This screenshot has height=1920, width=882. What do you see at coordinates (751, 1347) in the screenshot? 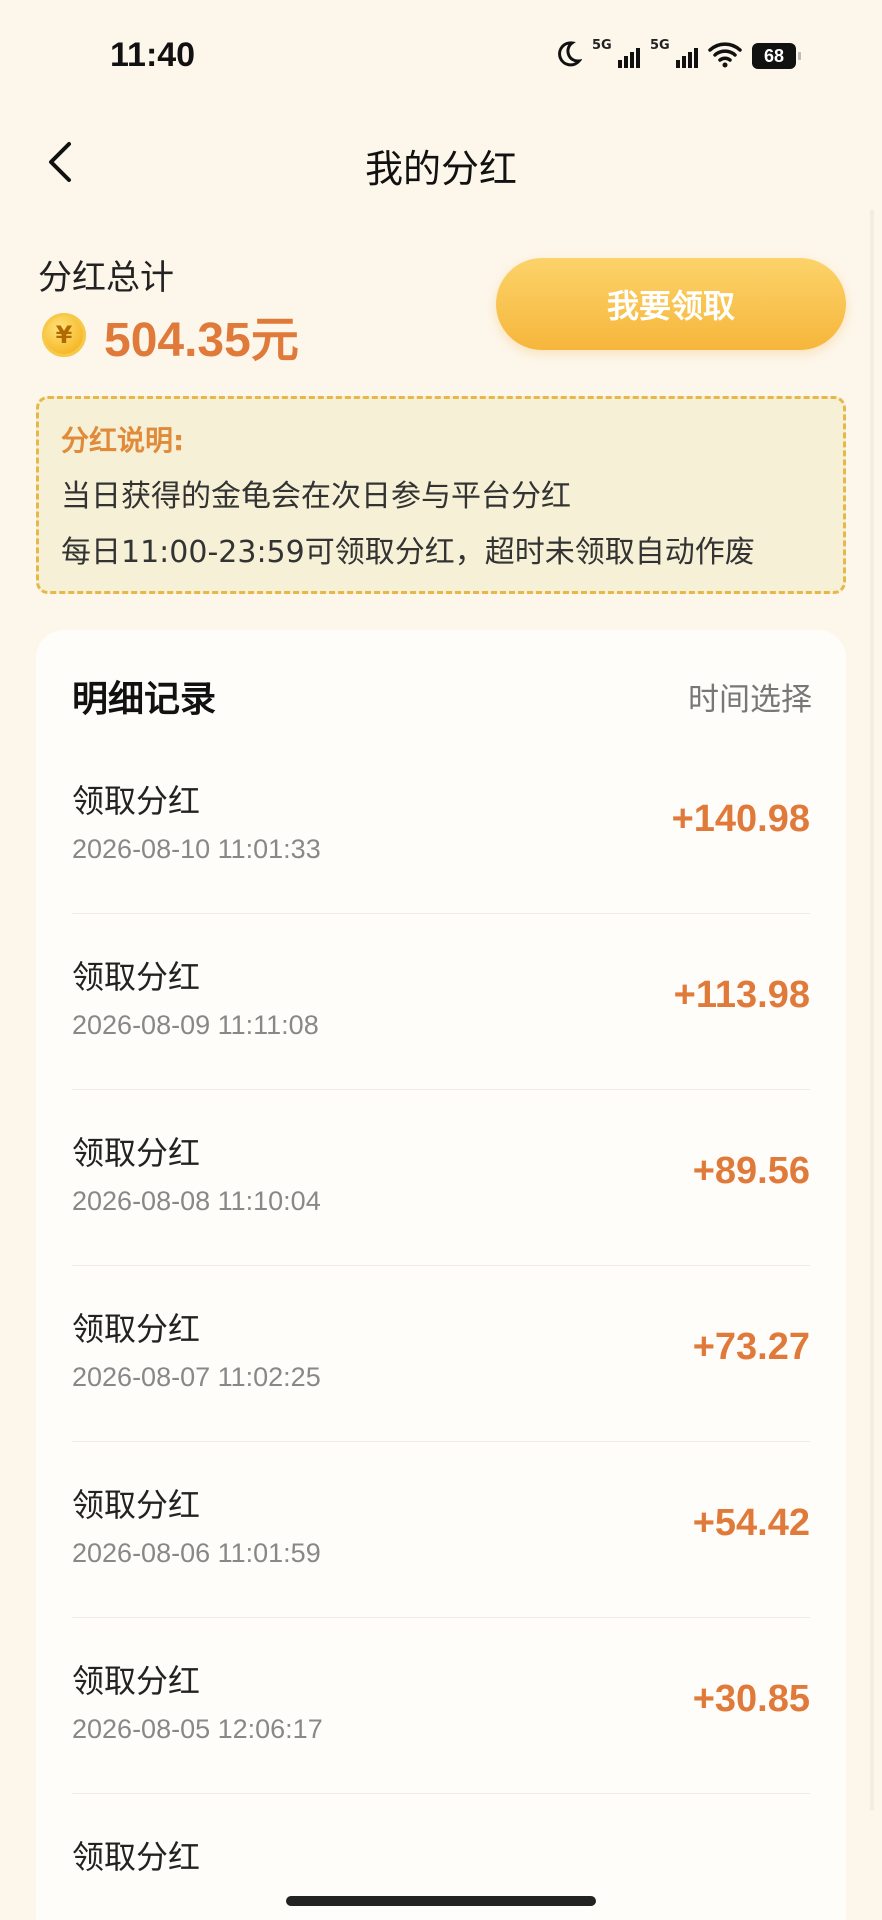
I see `record-amount: +73.27` at bounding box center [751, 1347].